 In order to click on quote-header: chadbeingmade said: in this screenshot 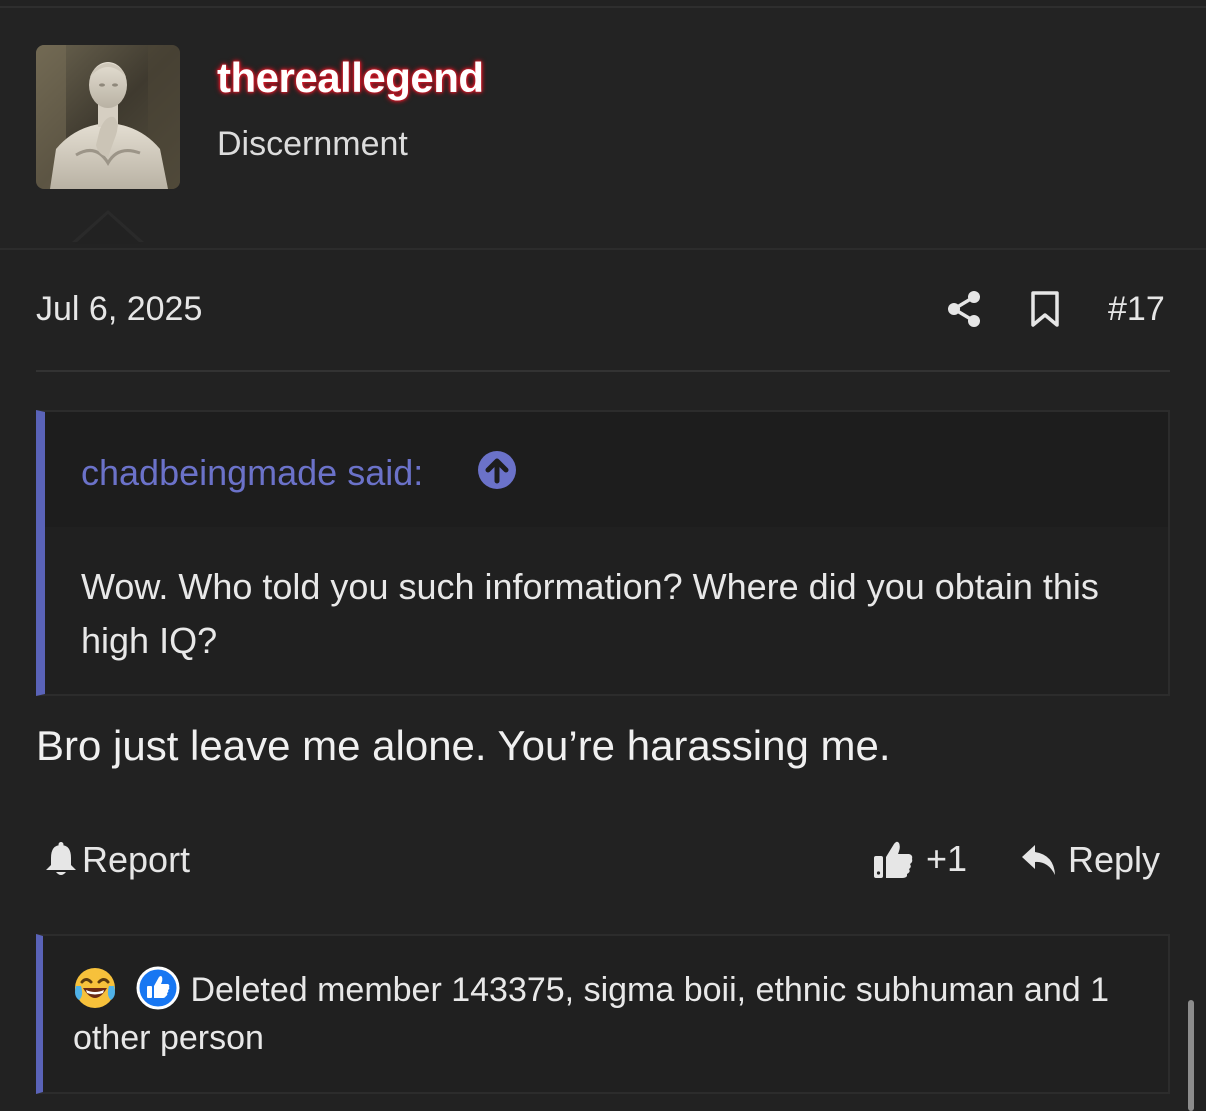, I will do `click(606, 469)`.